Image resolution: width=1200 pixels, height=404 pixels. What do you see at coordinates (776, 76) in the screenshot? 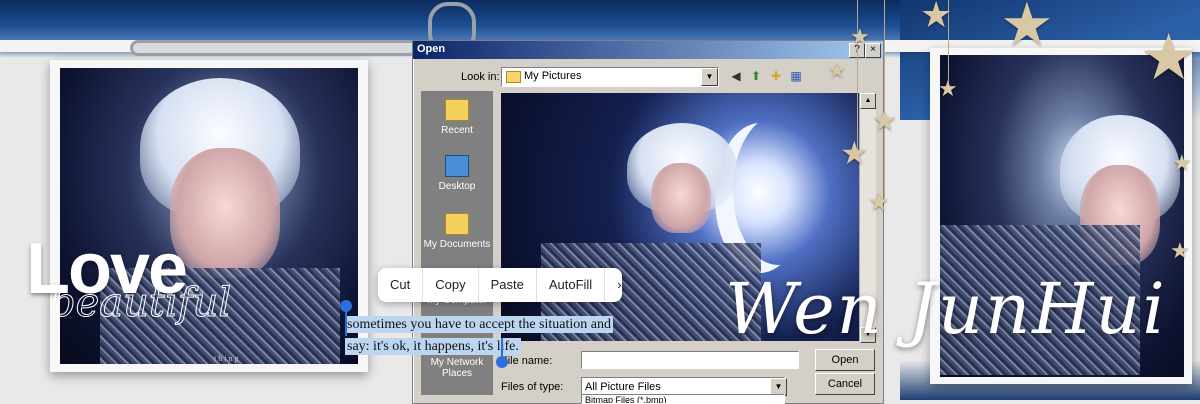
I see `new-folder-icon: ✚` at bounding box center [776, 76].